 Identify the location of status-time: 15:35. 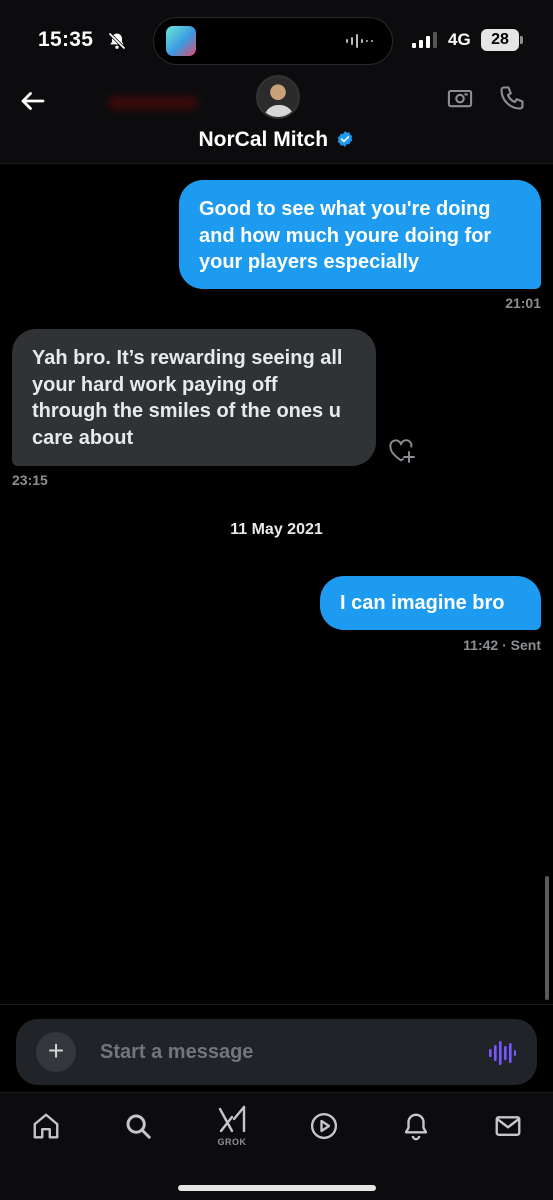
(66, 39).